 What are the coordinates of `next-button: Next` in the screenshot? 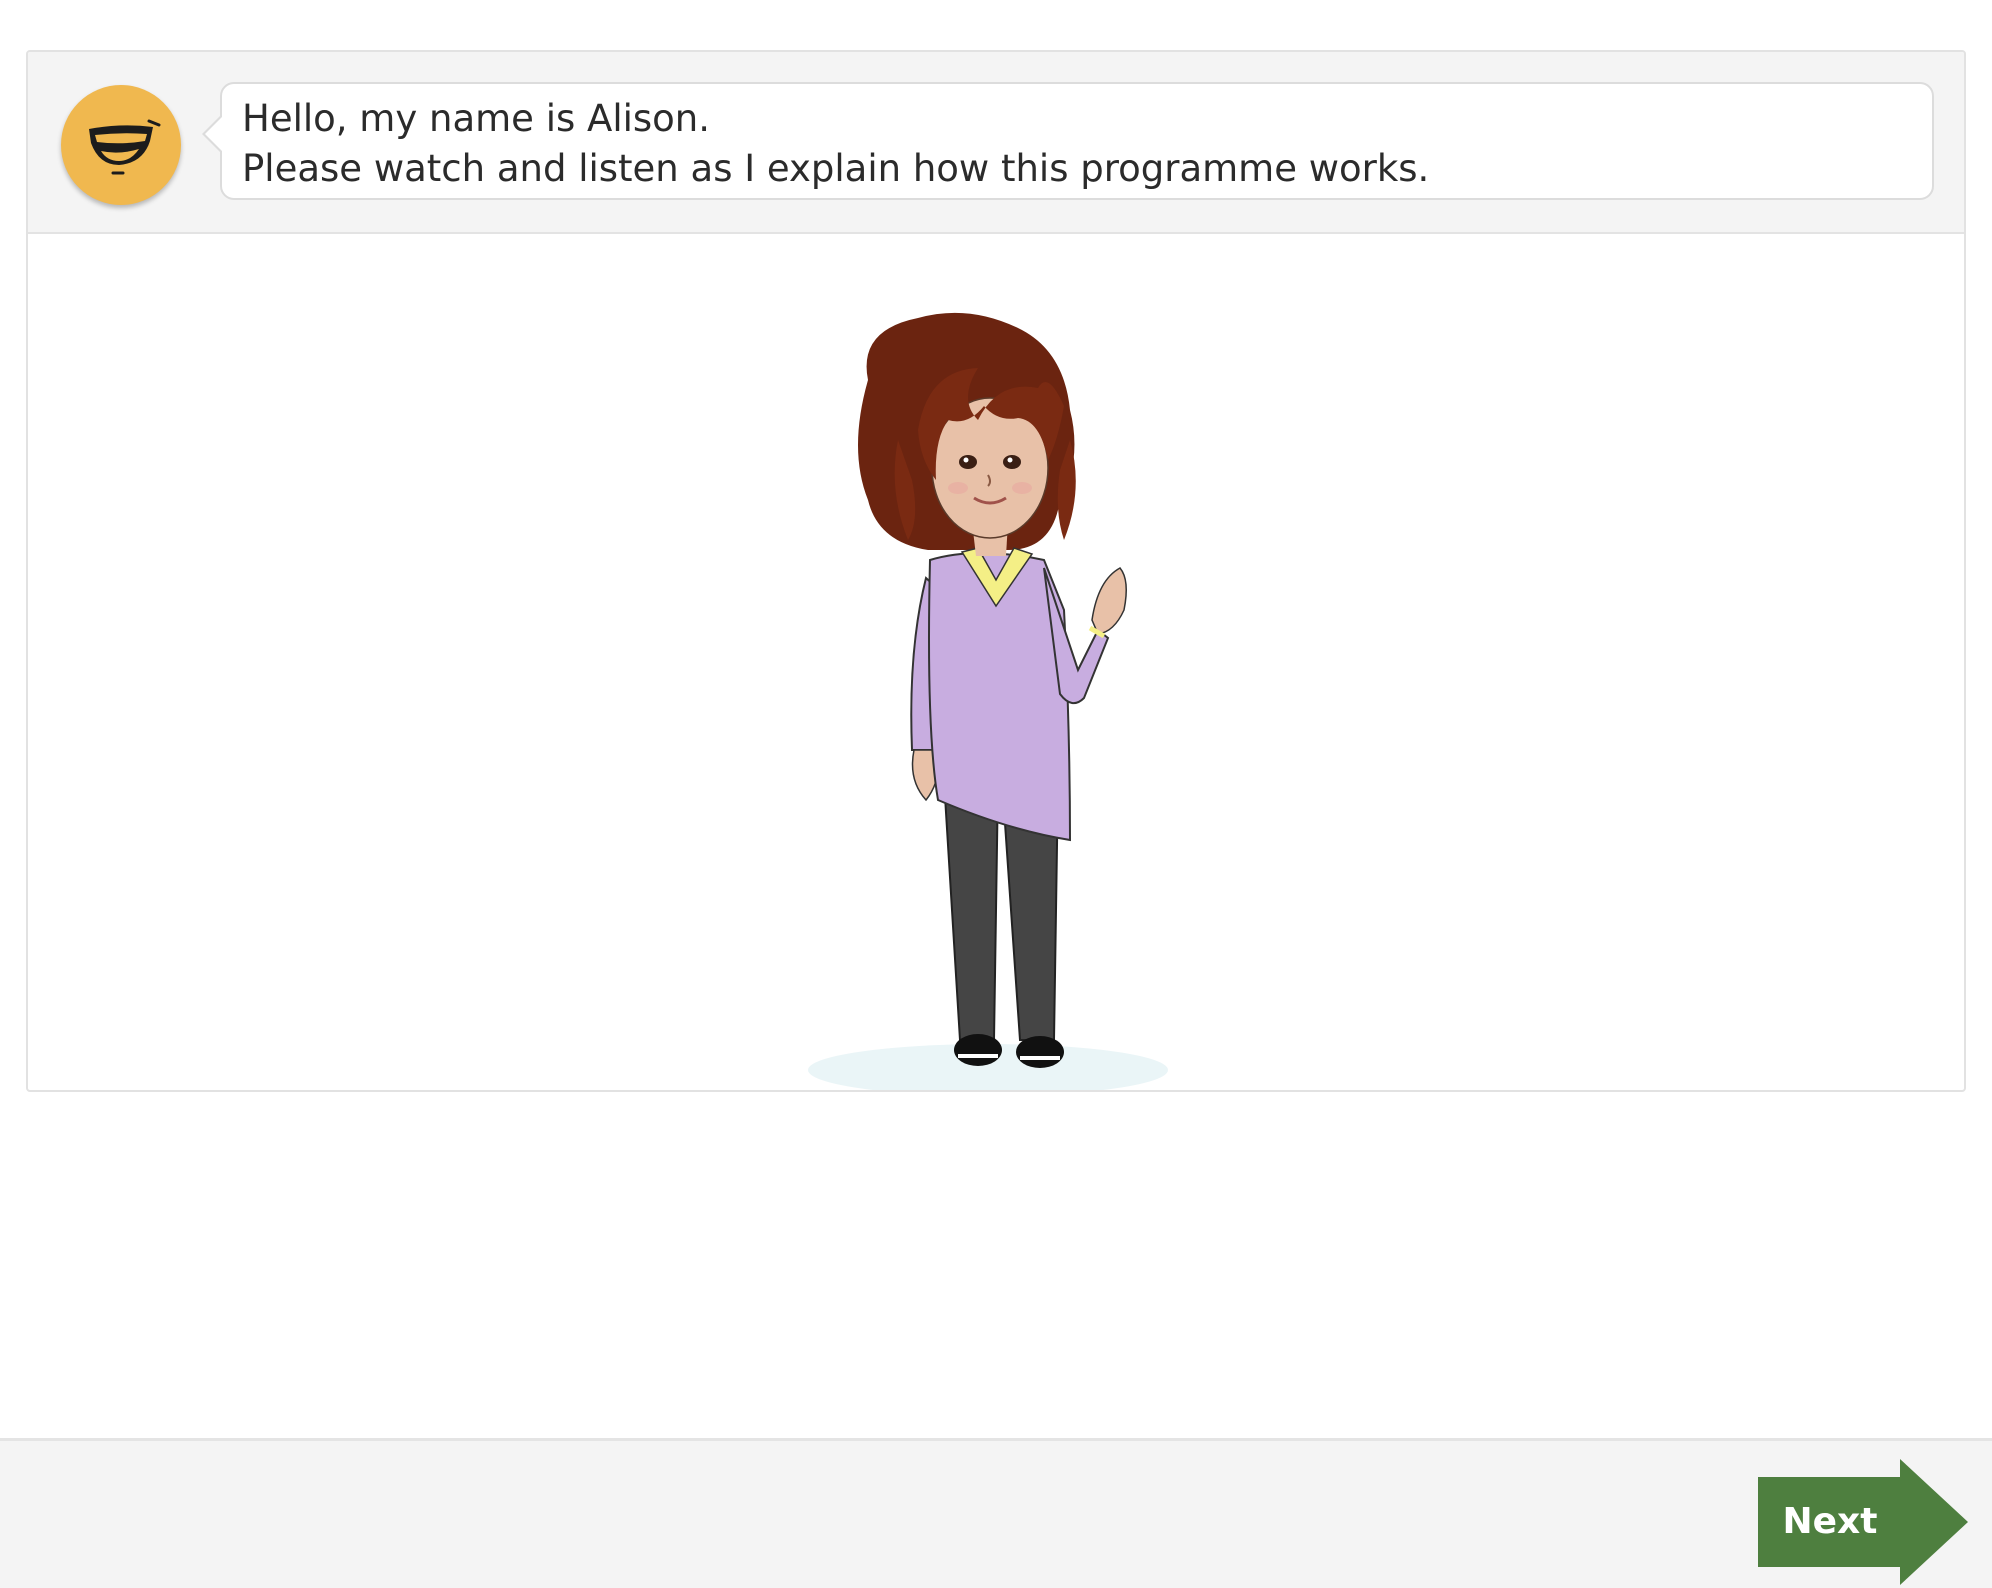 It's located at (1863, 1522).